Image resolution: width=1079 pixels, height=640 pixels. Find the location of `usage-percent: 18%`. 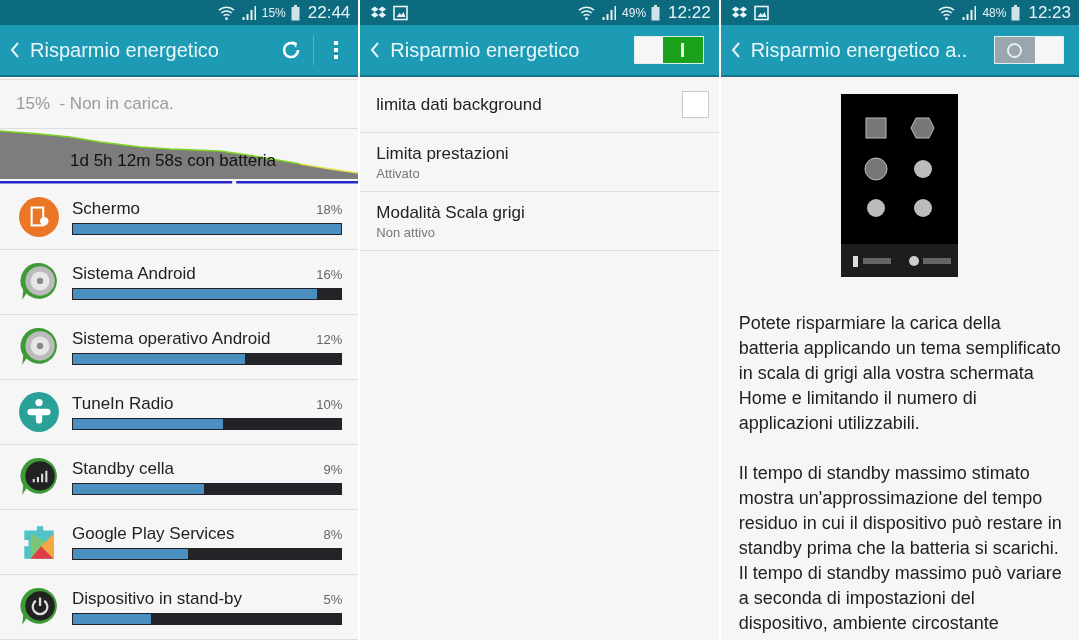

usage-percent: 18% is located at coordinates (329, 209).